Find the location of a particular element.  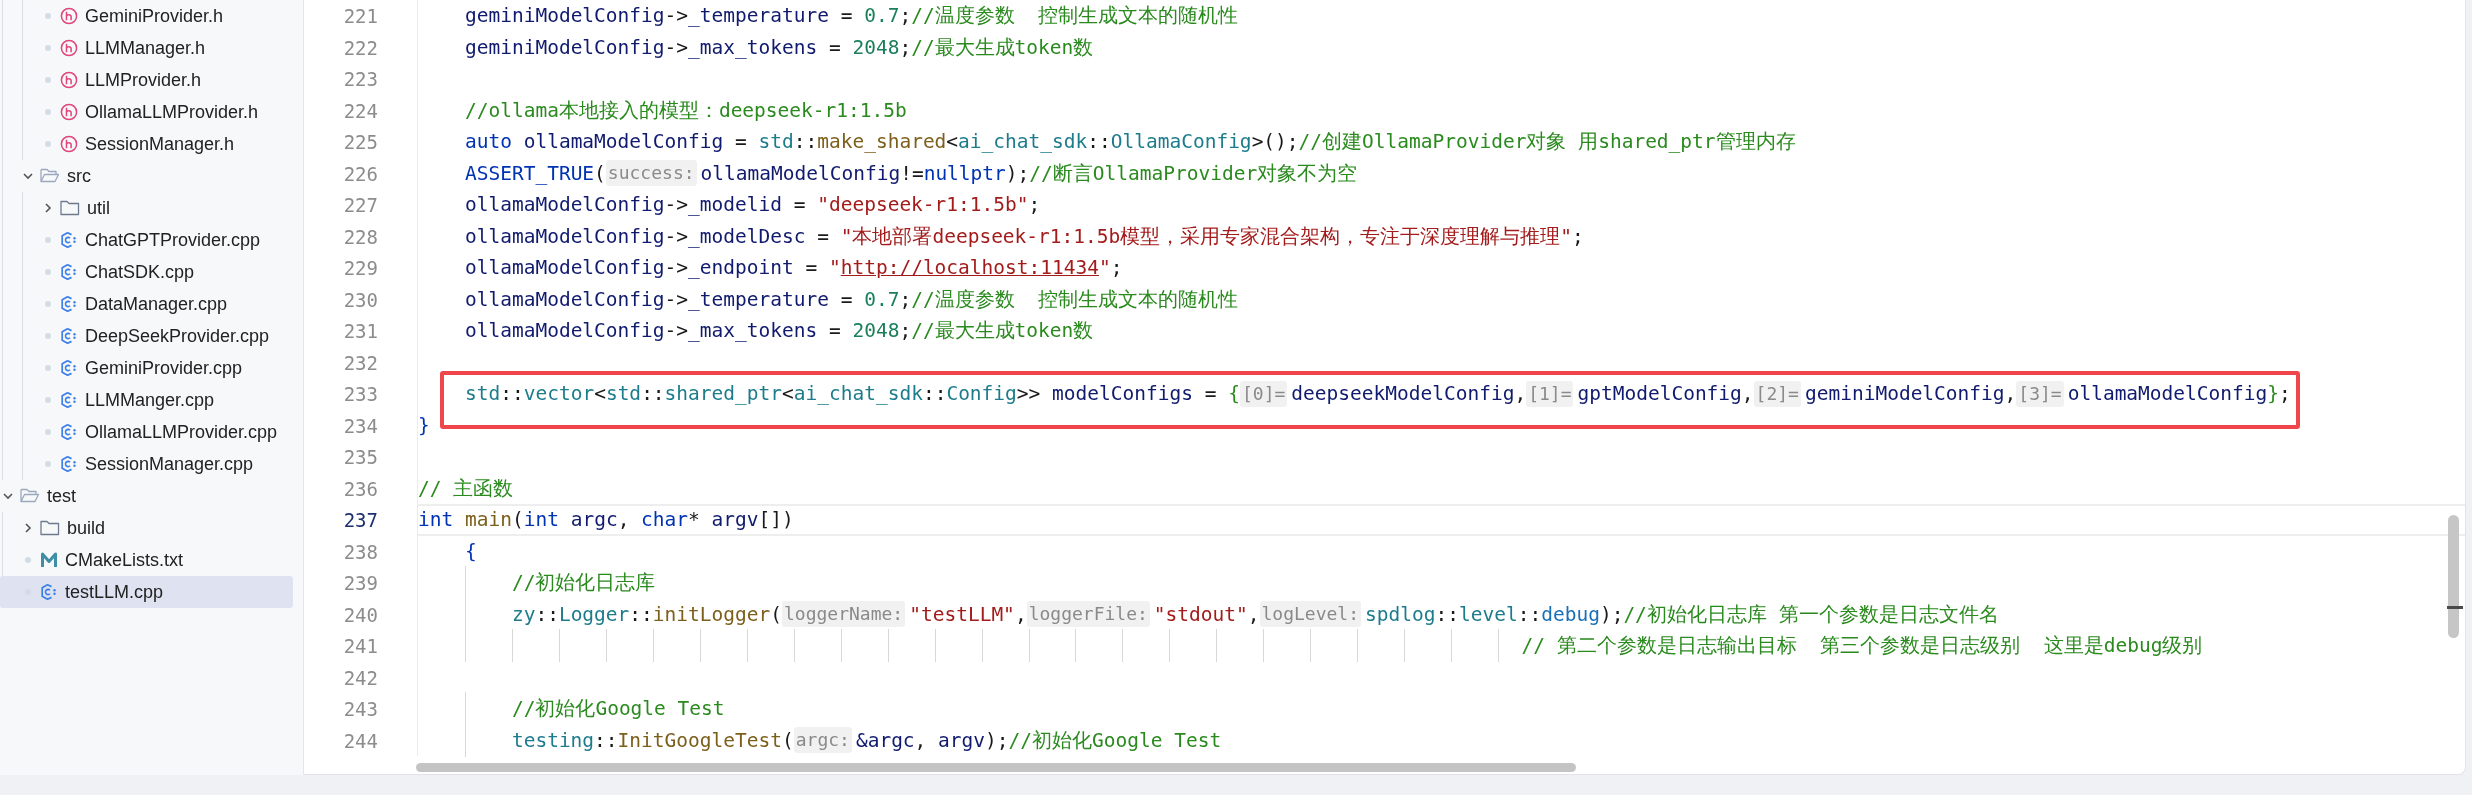

line-number: 236 is located at coordinates (360, 489).